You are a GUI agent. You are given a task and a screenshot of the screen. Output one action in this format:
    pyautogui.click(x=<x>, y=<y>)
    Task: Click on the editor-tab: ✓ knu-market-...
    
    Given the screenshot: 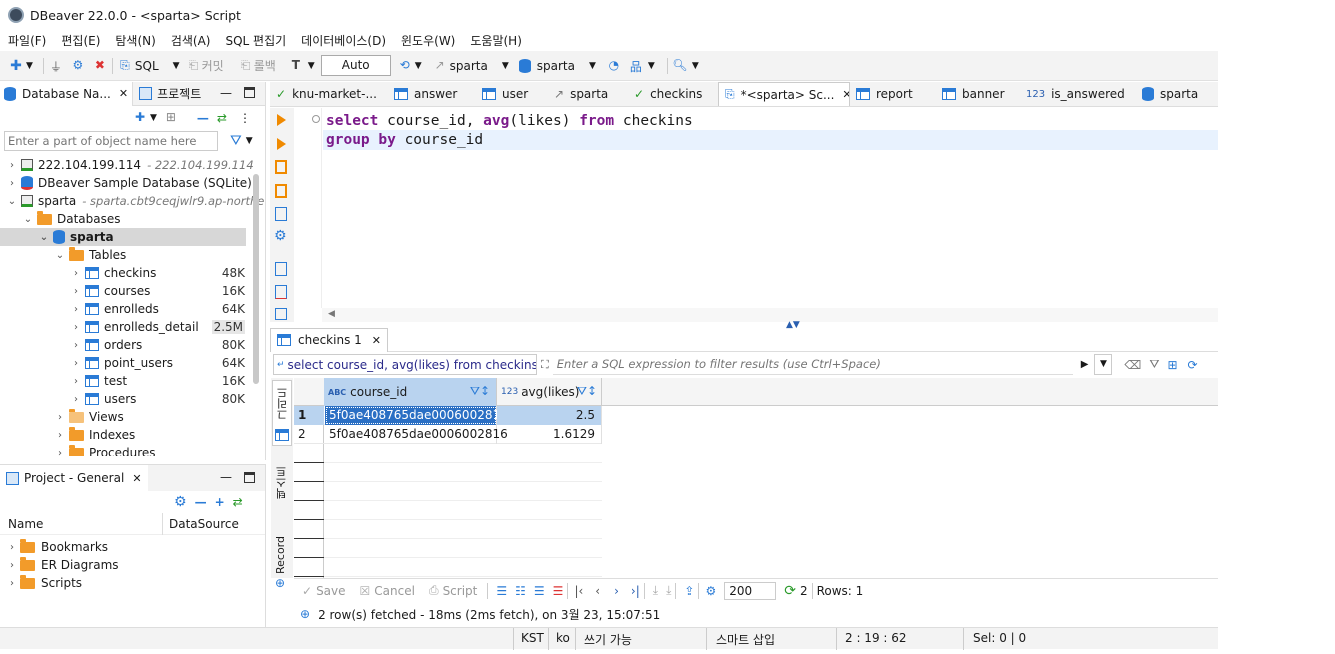 What is the action you would take?
    pyautogui.click(x=329, y=94)
    